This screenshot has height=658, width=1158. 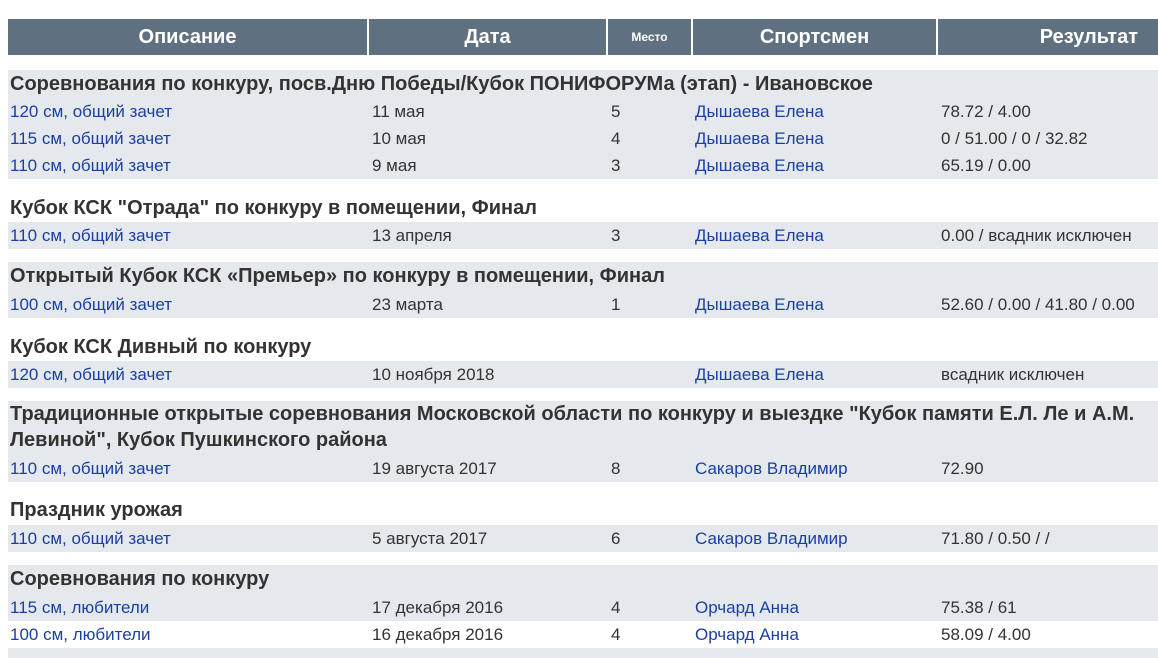 I want to click on result-cell: 72.90, so click(x=962, y=468).